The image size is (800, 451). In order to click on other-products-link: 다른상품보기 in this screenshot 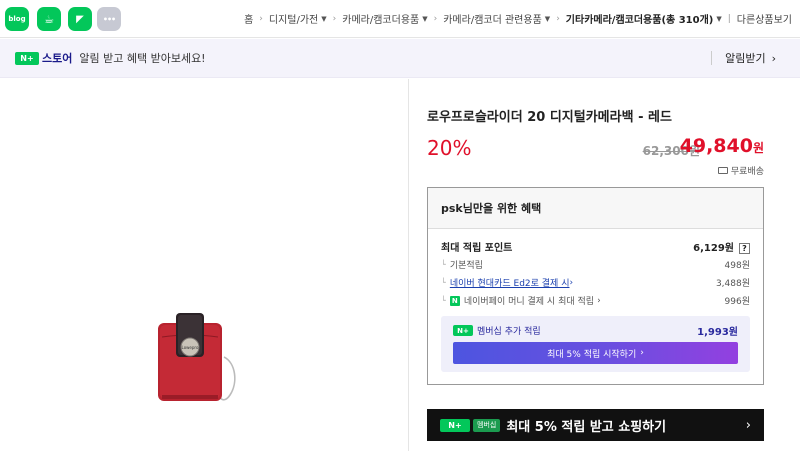, I will do `click(764, 18)`.